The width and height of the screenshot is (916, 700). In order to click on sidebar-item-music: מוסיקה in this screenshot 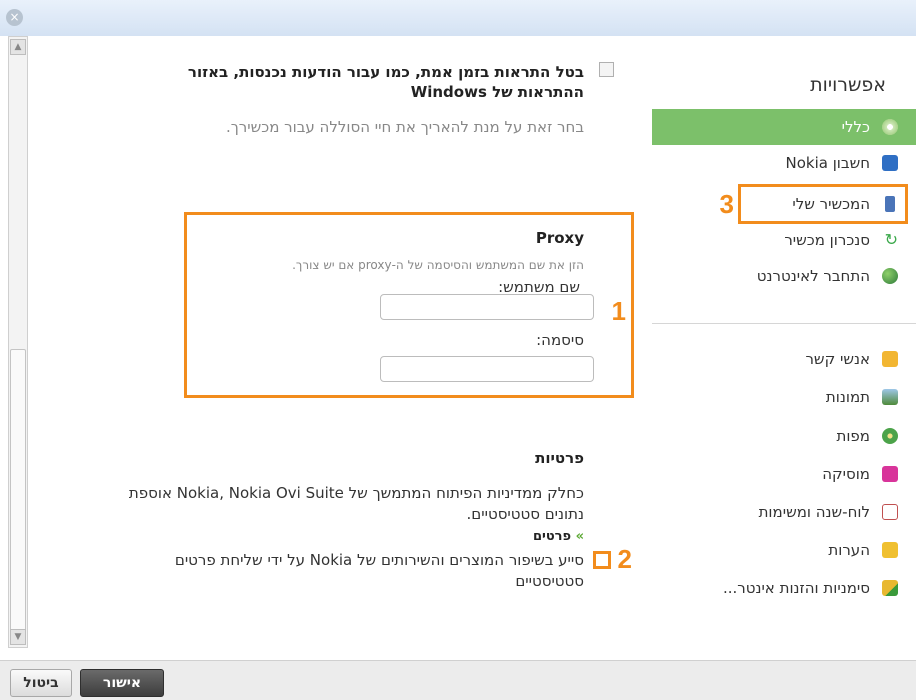, I will do `click(784, 474)`.